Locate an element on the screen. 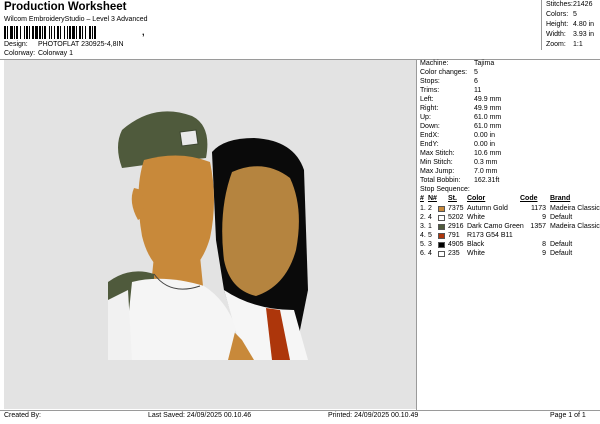  stop-sequence-header: # N# St. Color Code Brand is located at coordinates (509, 199).